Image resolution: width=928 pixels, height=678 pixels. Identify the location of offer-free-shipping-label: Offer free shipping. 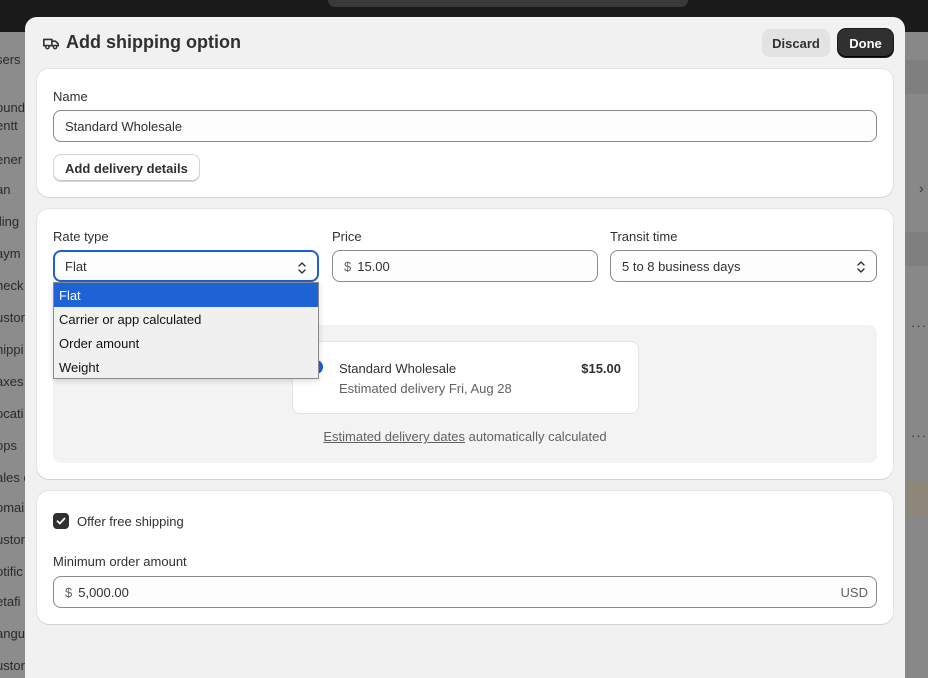
(130, 521).